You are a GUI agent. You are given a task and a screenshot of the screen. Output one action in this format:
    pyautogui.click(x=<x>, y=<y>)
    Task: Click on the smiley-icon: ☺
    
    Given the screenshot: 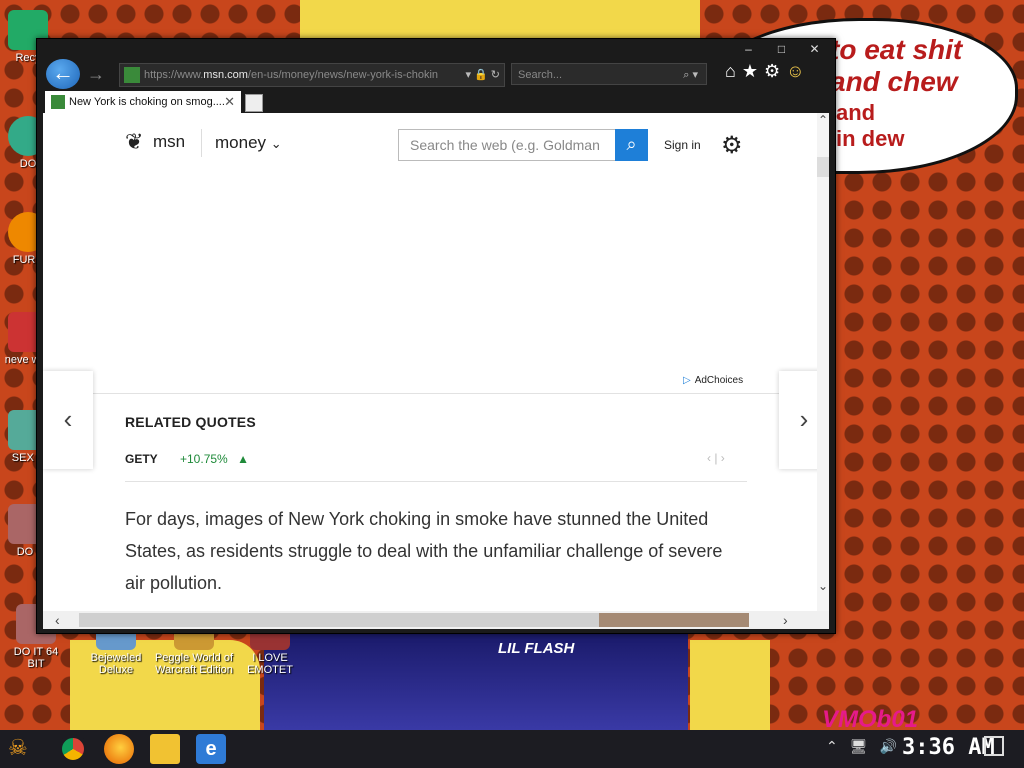 What is the action you would take?
    pyautogui.click(x=795, y=71)
    